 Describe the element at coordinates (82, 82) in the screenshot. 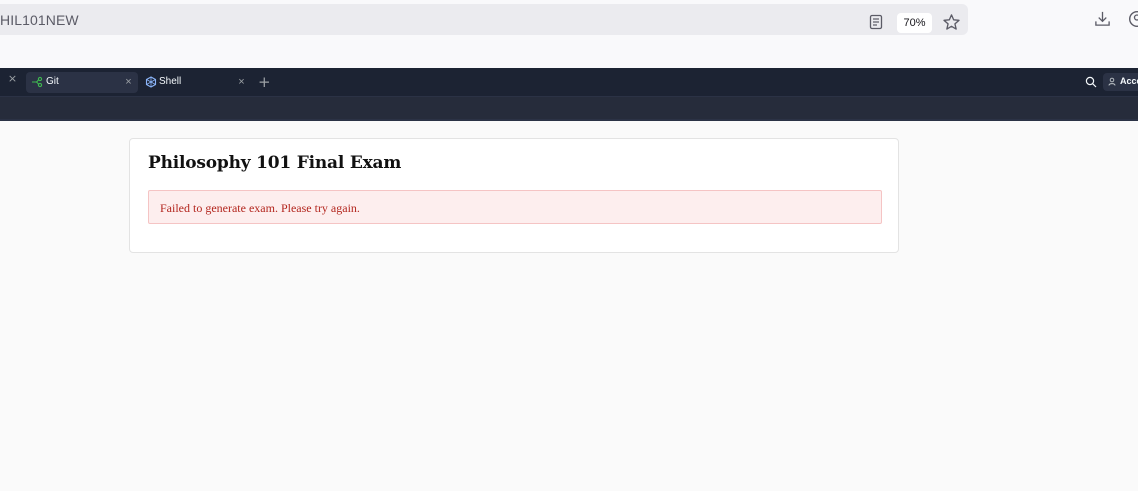

I see `tab-git: Git ×` at that location.